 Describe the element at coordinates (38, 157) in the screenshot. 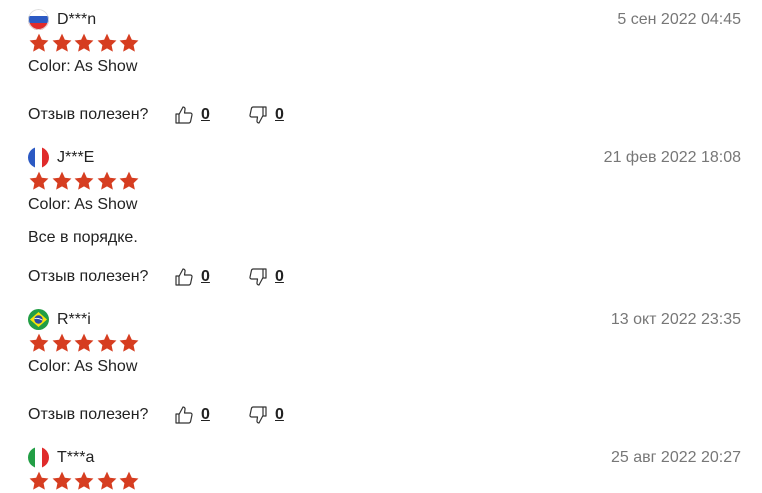

I see `flag-france-icon` at that location.